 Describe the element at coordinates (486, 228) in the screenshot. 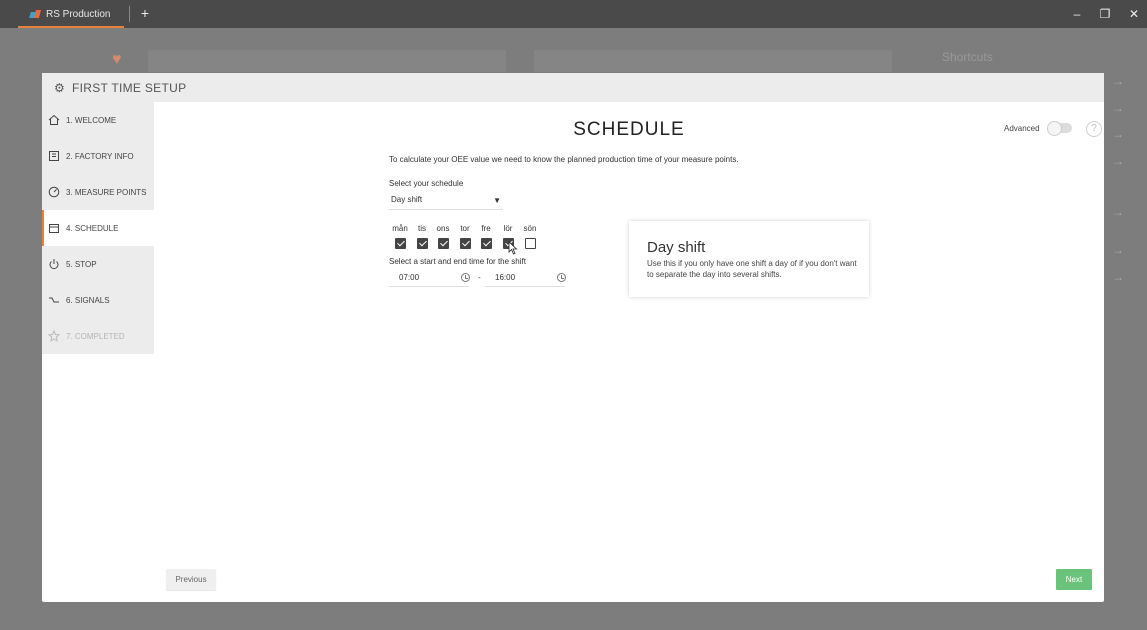

I see `day-label-fri: fre` at that location.